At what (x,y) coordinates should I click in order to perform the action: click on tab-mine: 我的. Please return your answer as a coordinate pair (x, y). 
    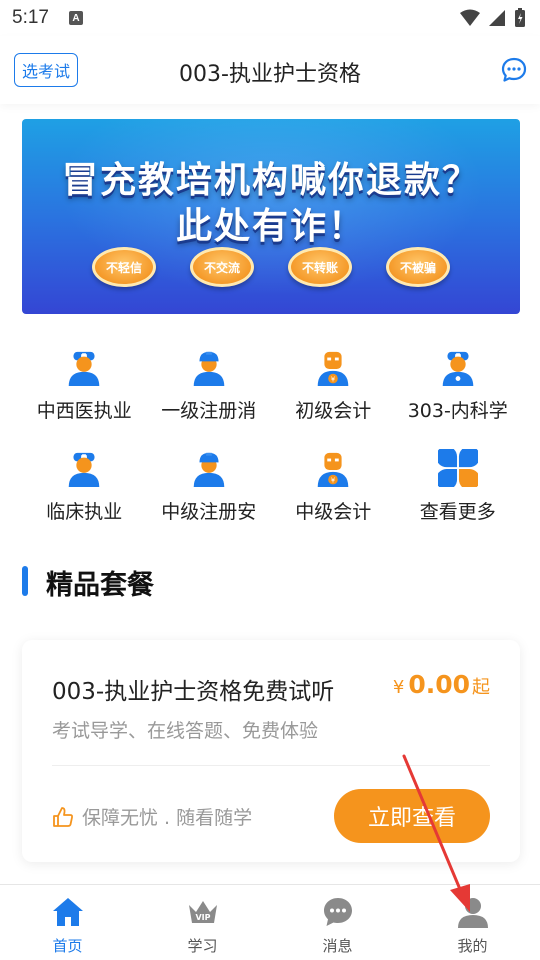
    Looking at the image, I should click on (472, 922).